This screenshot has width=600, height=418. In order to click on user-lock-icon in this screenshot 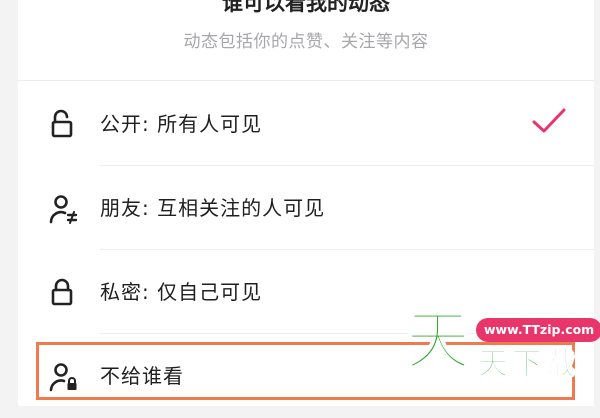, I will do `click(64, 377)`.